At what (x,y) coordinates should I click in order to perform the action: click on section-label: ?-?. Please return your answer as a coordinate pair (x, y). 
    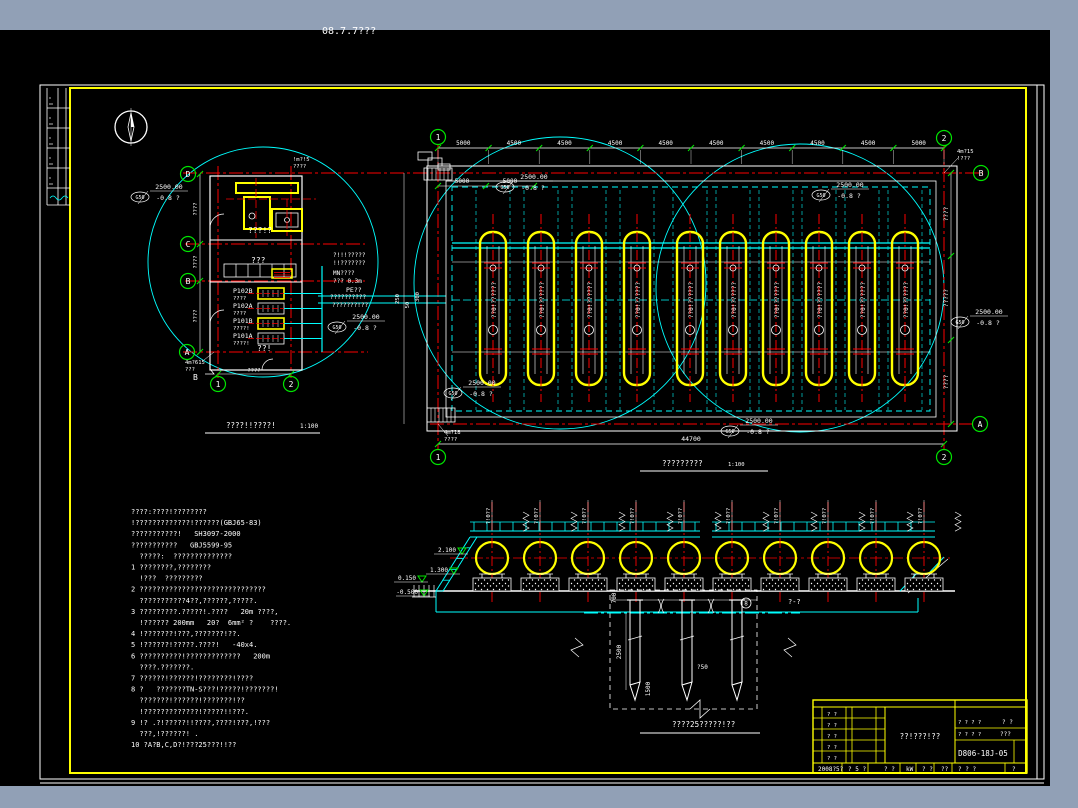
    Looking at the image, I should click on (794, 602).